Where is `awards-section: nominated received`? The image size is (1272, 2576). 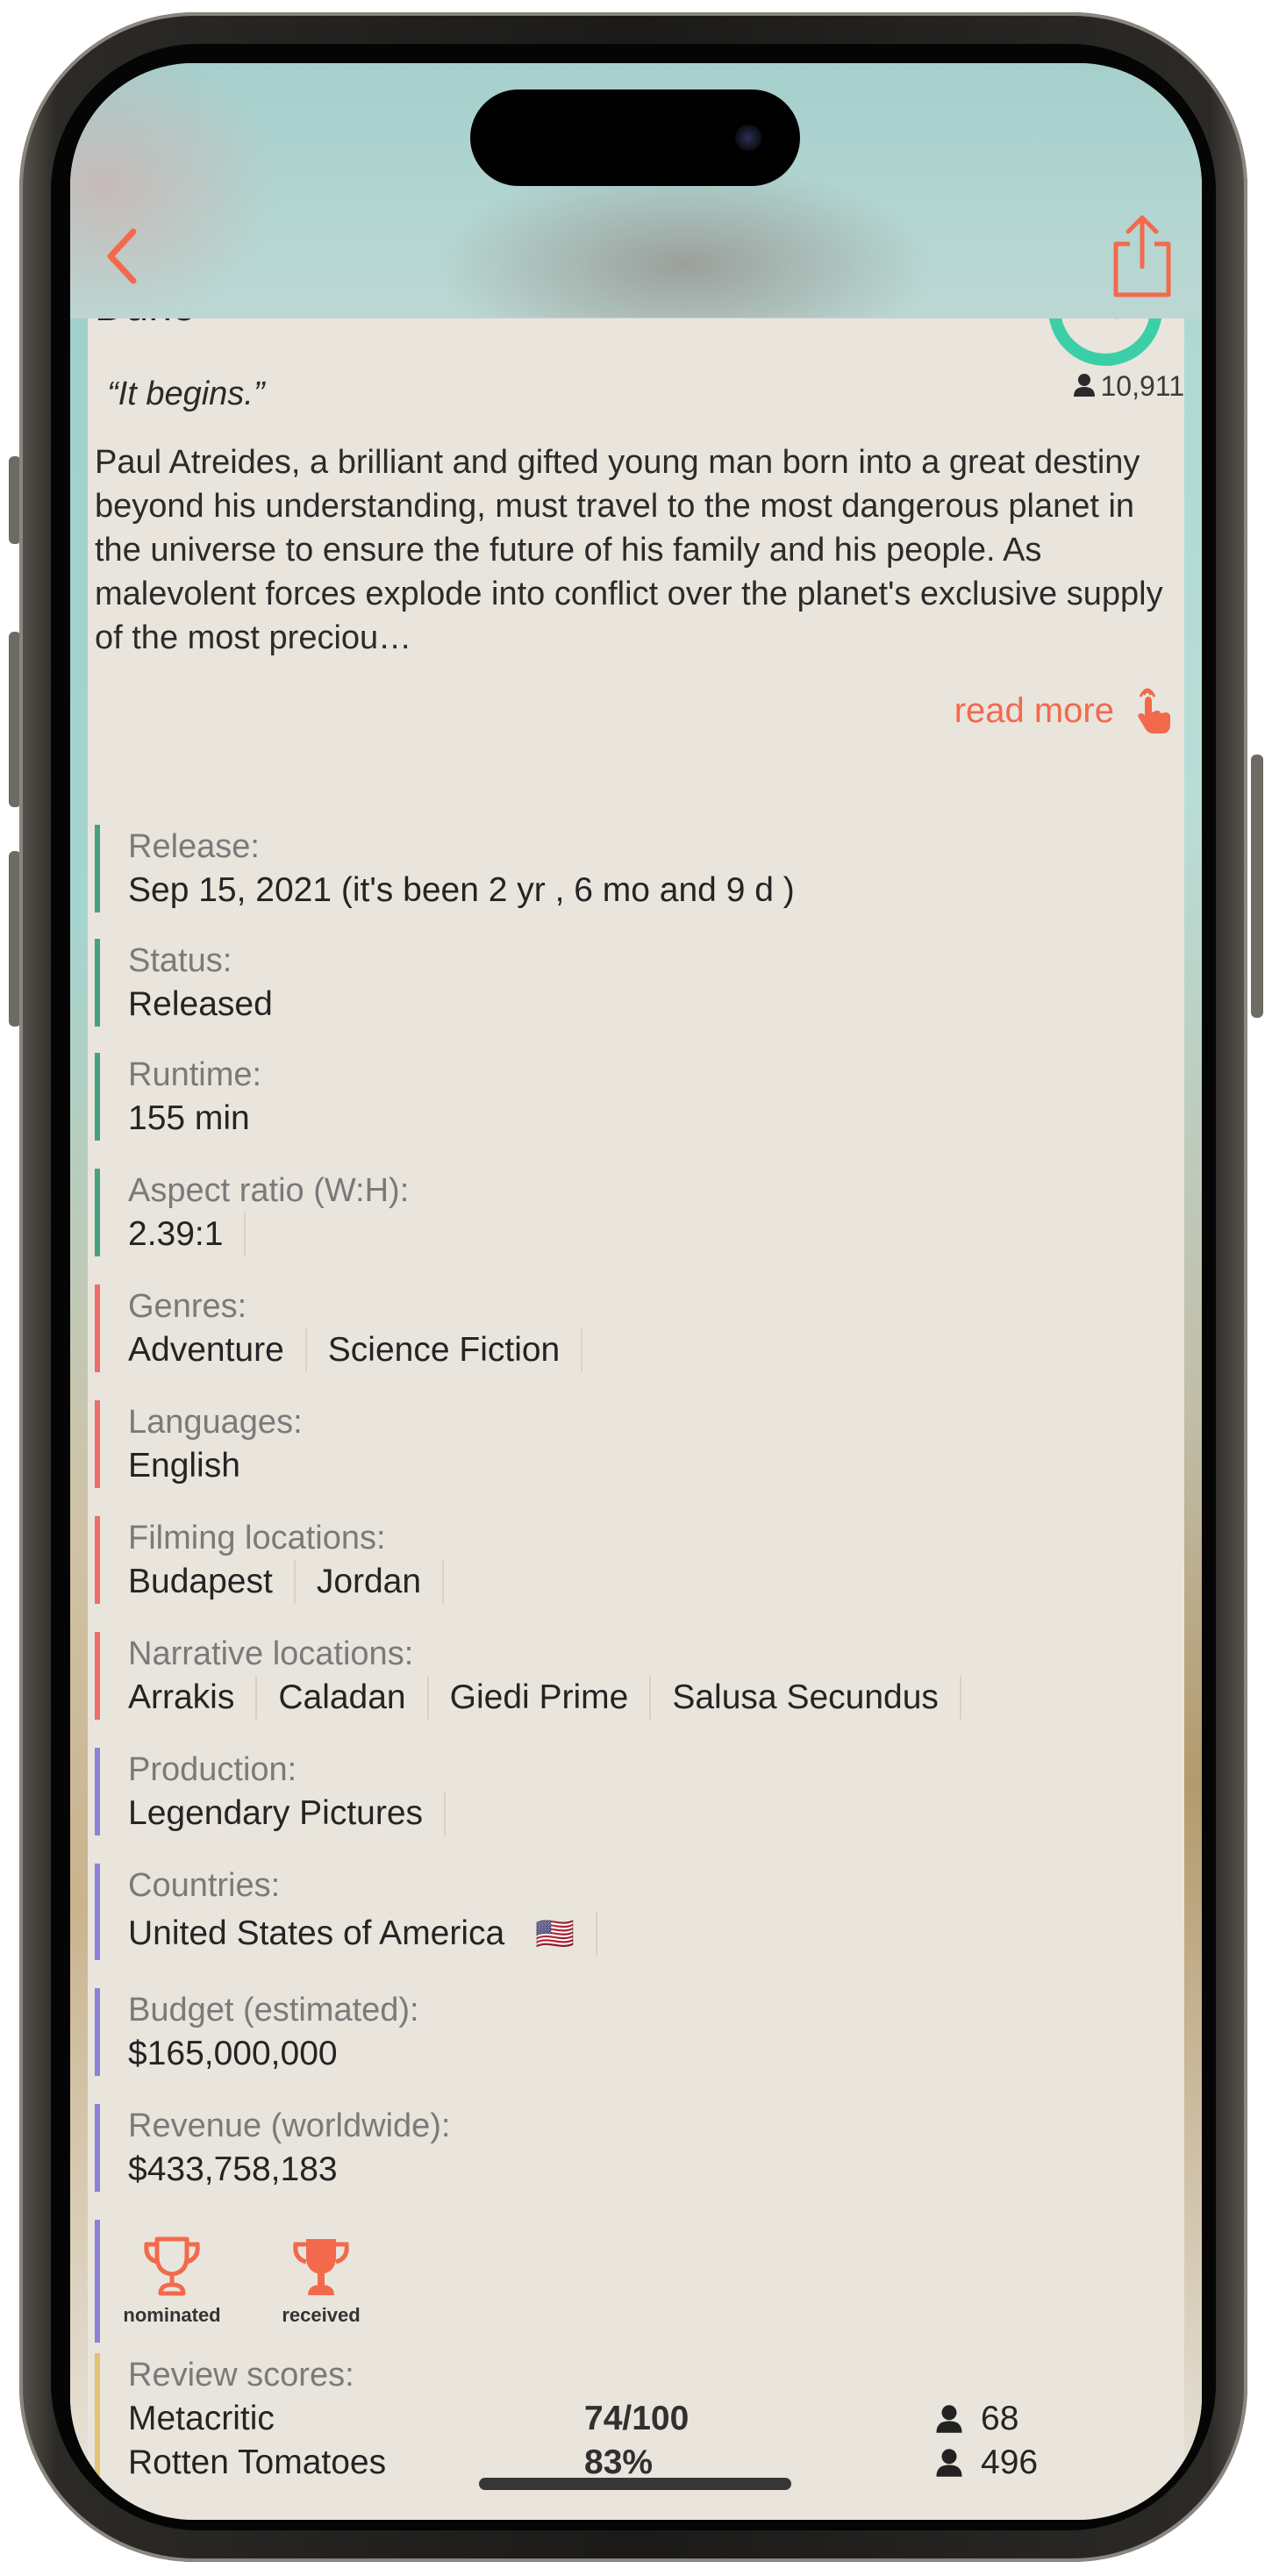 awards-section: nominated received is located at coordinates (648, 2281).